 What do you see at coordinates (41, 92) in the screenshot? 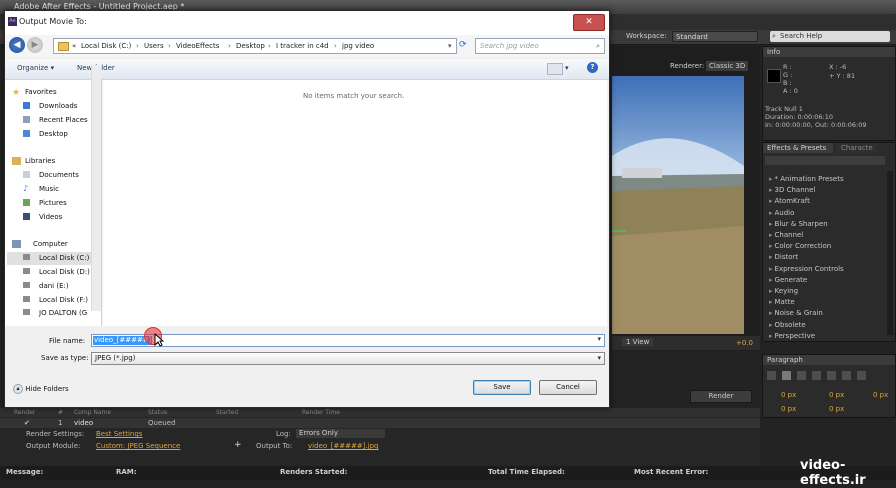
I see `nav-favorites: Favorites` at bounding box center [41, 92].